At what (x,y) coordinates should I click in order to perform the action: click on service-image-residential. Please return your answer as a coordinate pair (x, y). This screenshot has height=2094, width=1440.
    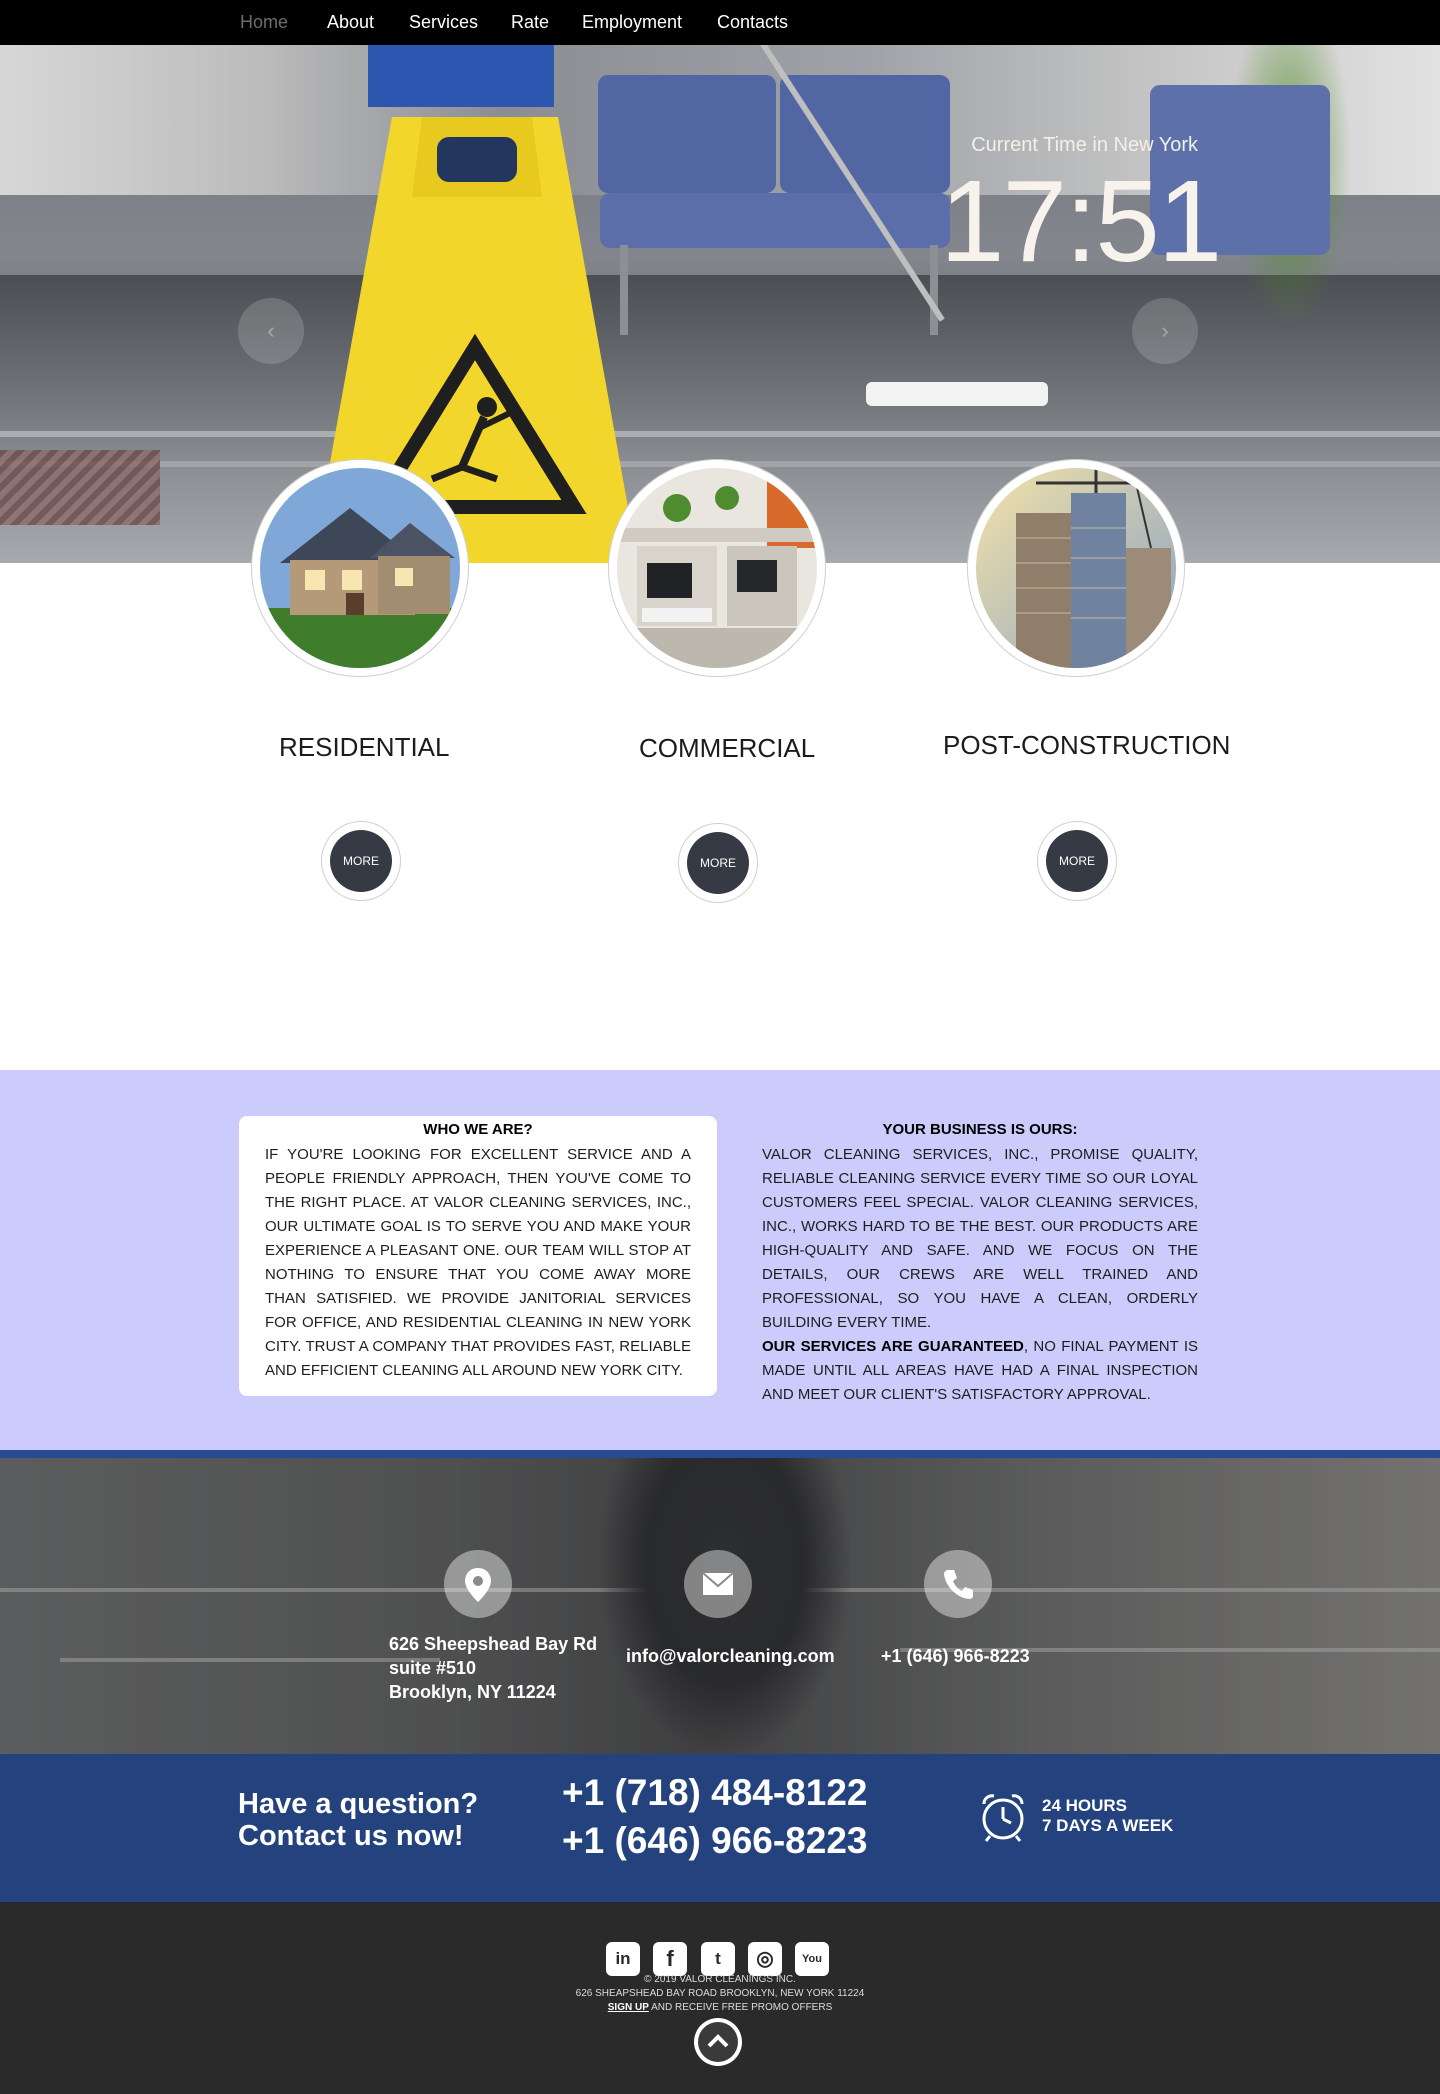
    Looking at the image, I should click on (360, 568).